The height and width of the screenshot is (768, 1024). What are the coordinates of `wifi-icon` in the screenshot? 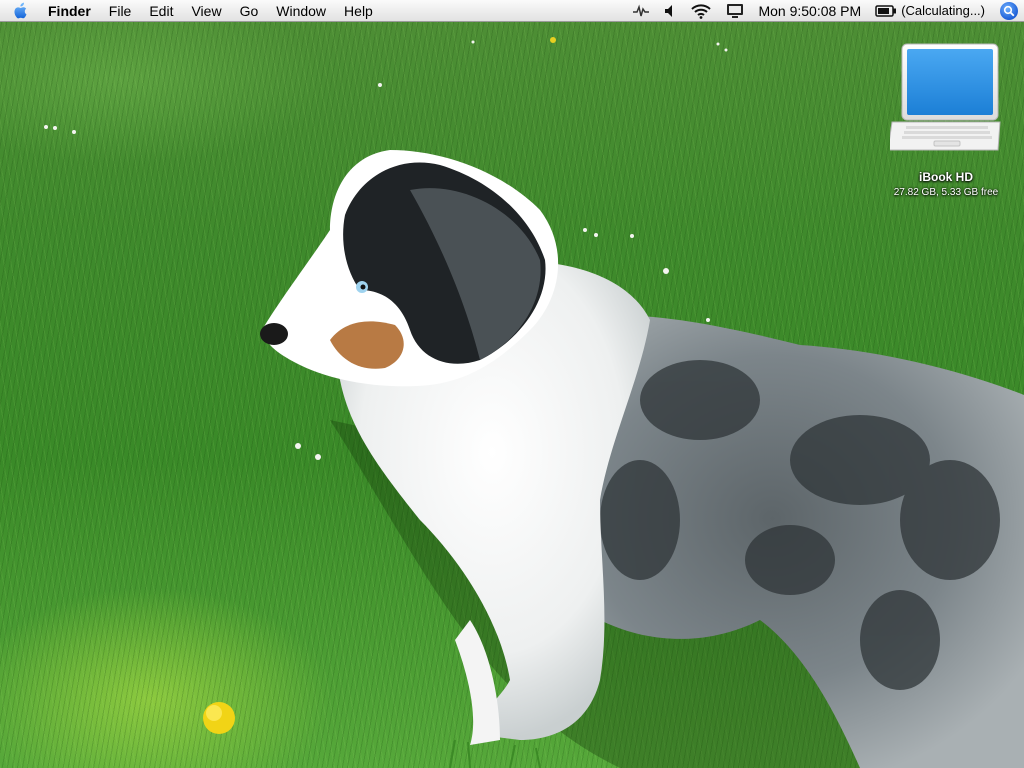 It's located at (701, 11).